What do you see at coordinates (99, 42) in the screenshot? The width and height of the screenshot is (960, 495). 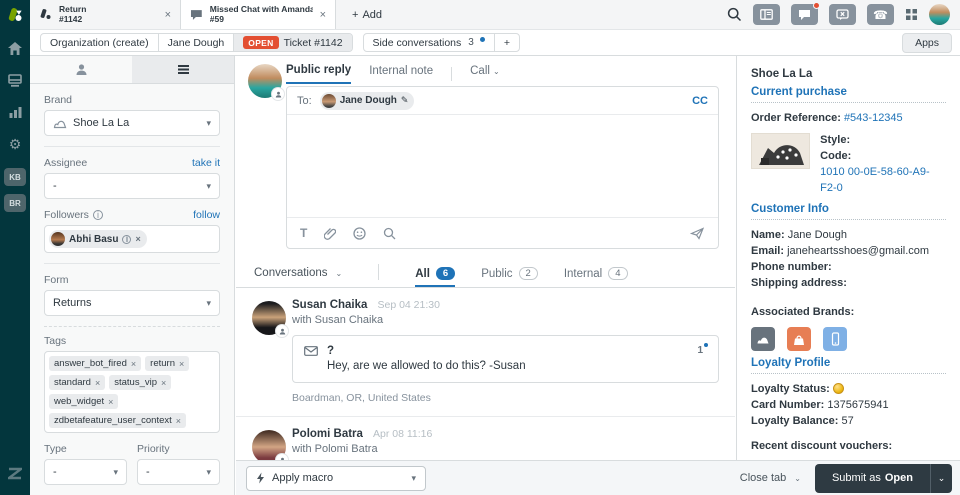 I see `breadcrumb-organization: Organization (create)` at bounding box center [99, 42].